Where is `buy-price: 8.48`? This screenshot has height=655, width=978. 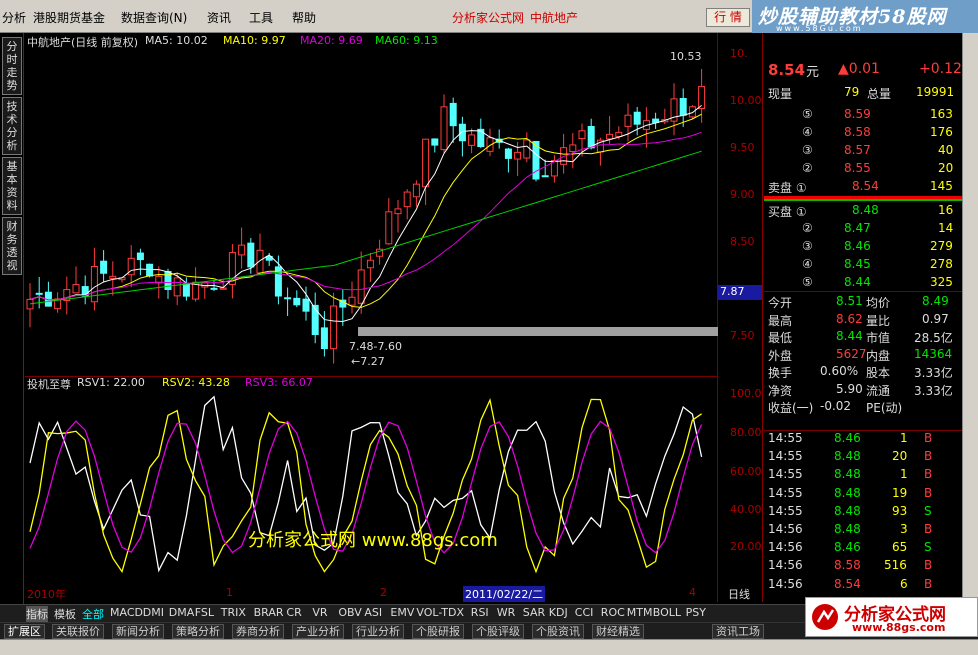 buy-price: 8.48 is located at coordinates (865, 210).